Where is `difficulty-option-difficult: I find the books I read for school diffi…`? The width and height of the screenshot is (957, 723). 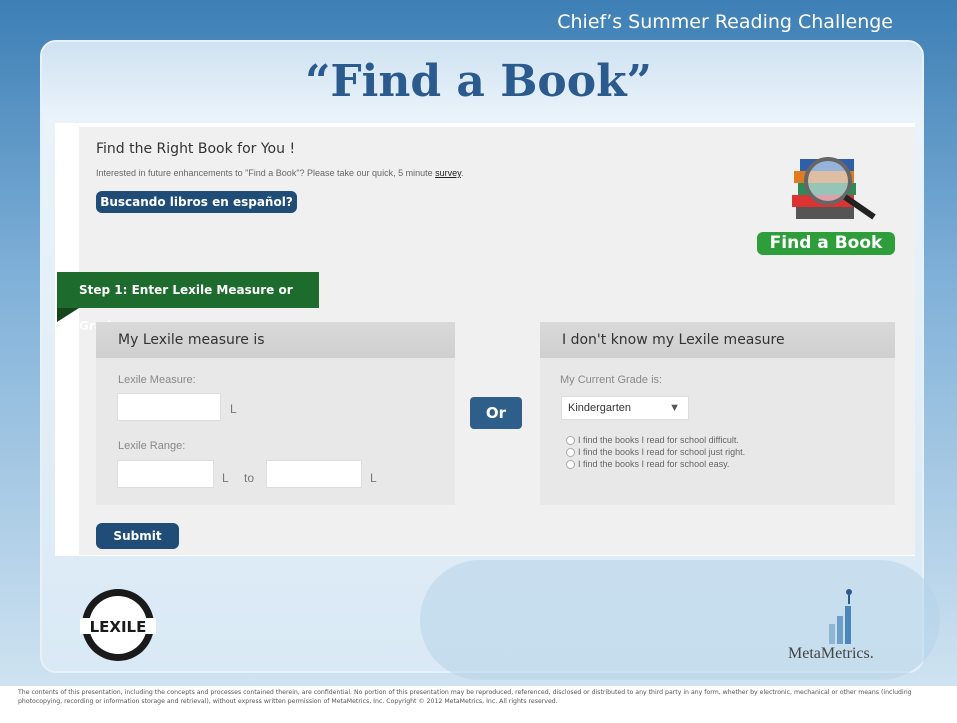
difficulty-option-difficult: I find the books I read for school diffi… is located at coordinates (652, 440).